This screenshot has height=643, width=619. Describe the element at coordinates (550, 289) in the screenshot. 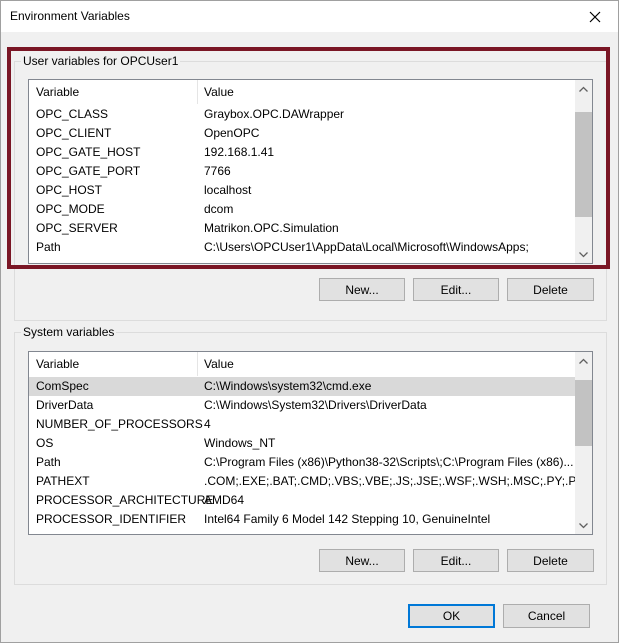

I see `user-delete-button: Delete` at that location.